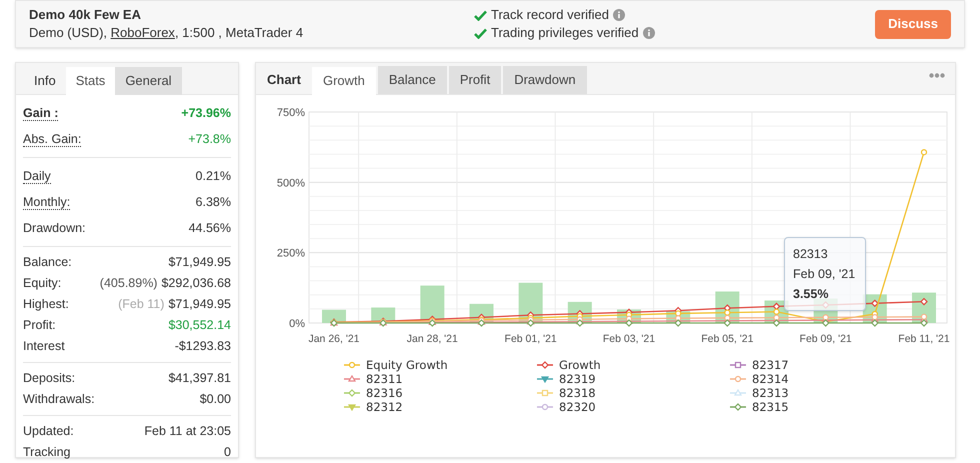 Image resolution: width=980 pixels, height=463 pixels. What do you see at coordinates (727, 339) in the screenshot?
I see `x-tick-label: Feb 05, '21` at bounding box center [727, 339].